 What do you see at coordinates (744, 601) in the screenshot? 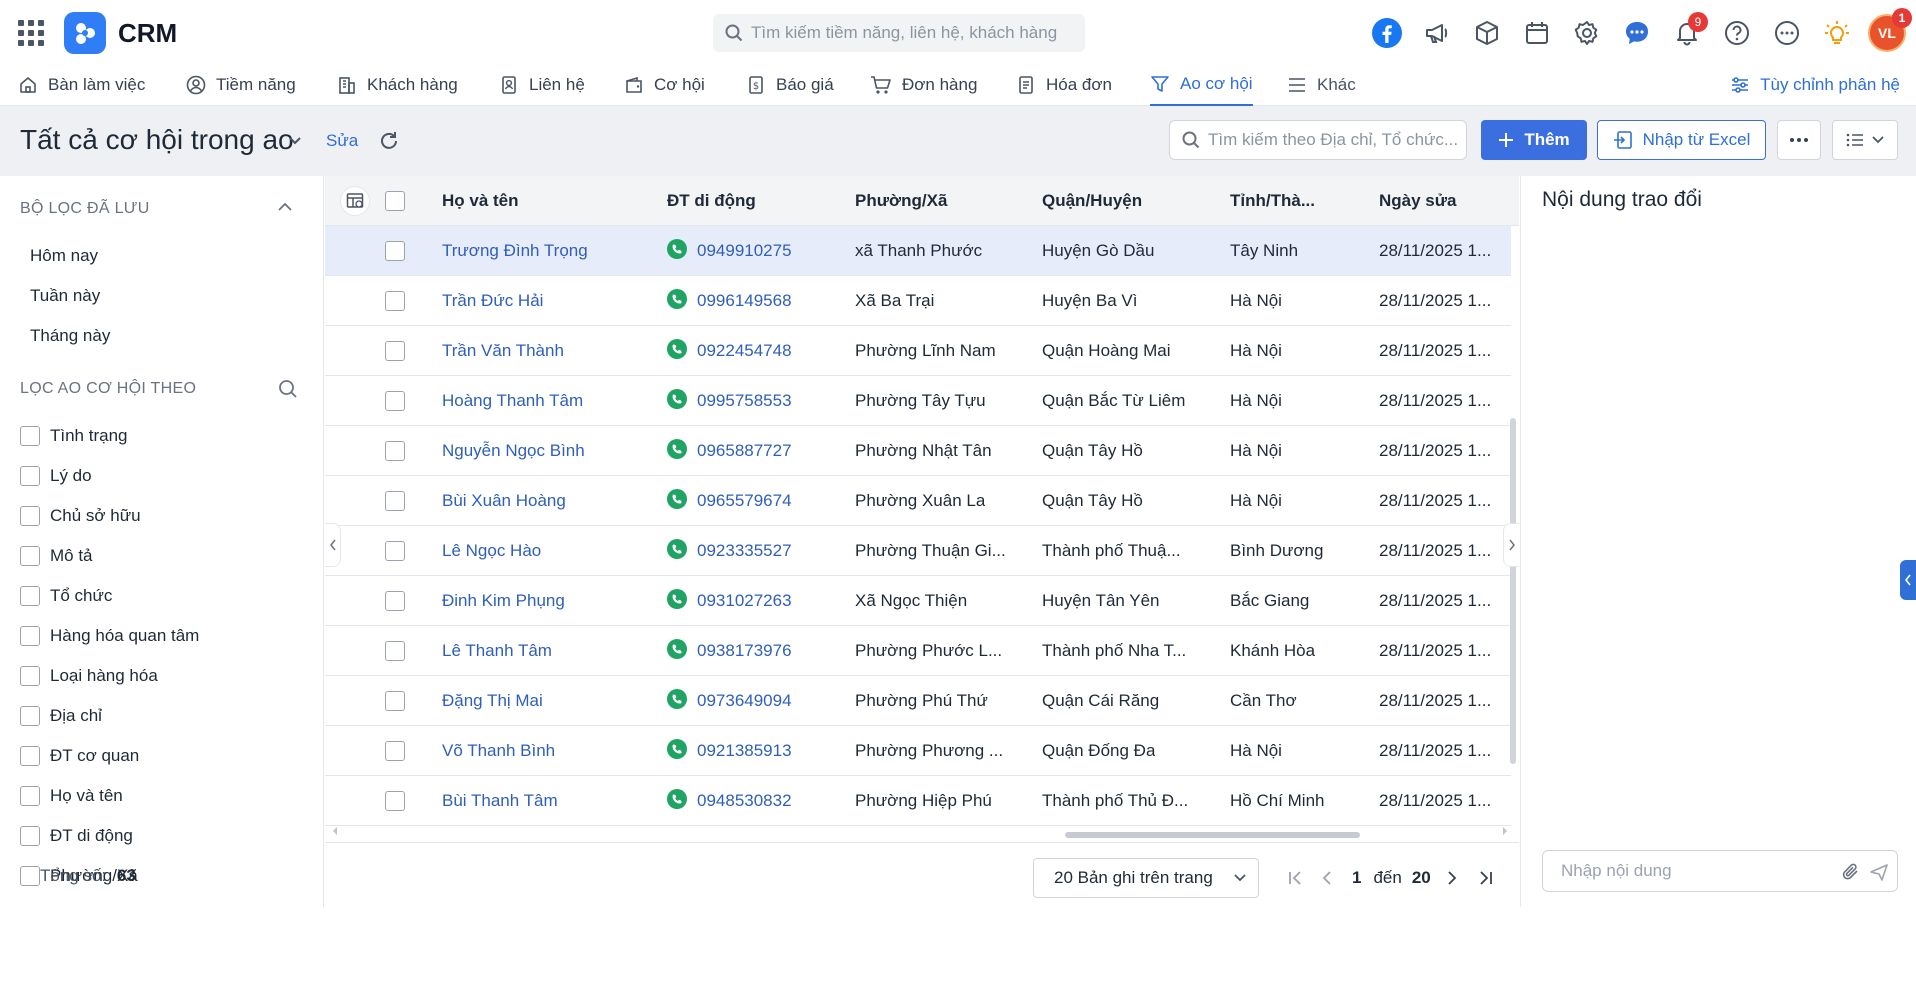
I see `cell-mobile: 0931027263` at bounding box center [744, 601].